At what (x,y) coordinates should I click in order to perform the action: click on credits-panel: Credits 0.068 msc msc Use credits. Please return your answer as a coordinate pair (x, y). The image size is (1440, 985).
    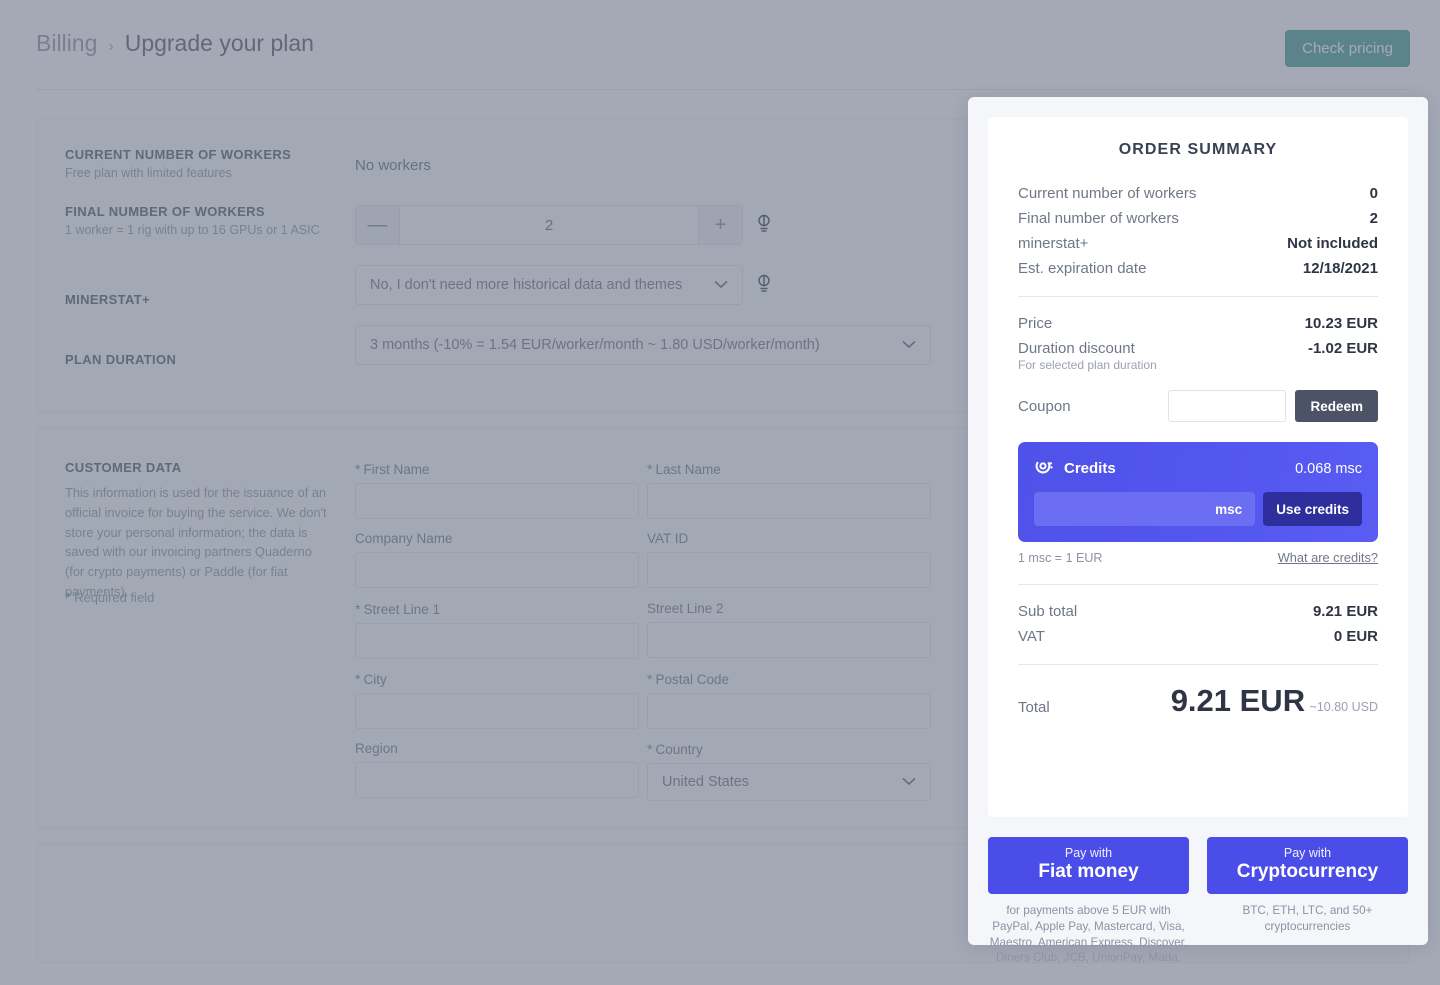
    Looking at the image, I should click on (1198, 492).